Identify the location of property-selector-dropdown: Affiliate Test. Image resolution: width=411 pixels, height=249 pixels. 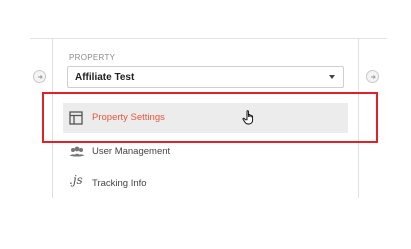
(205, 77).